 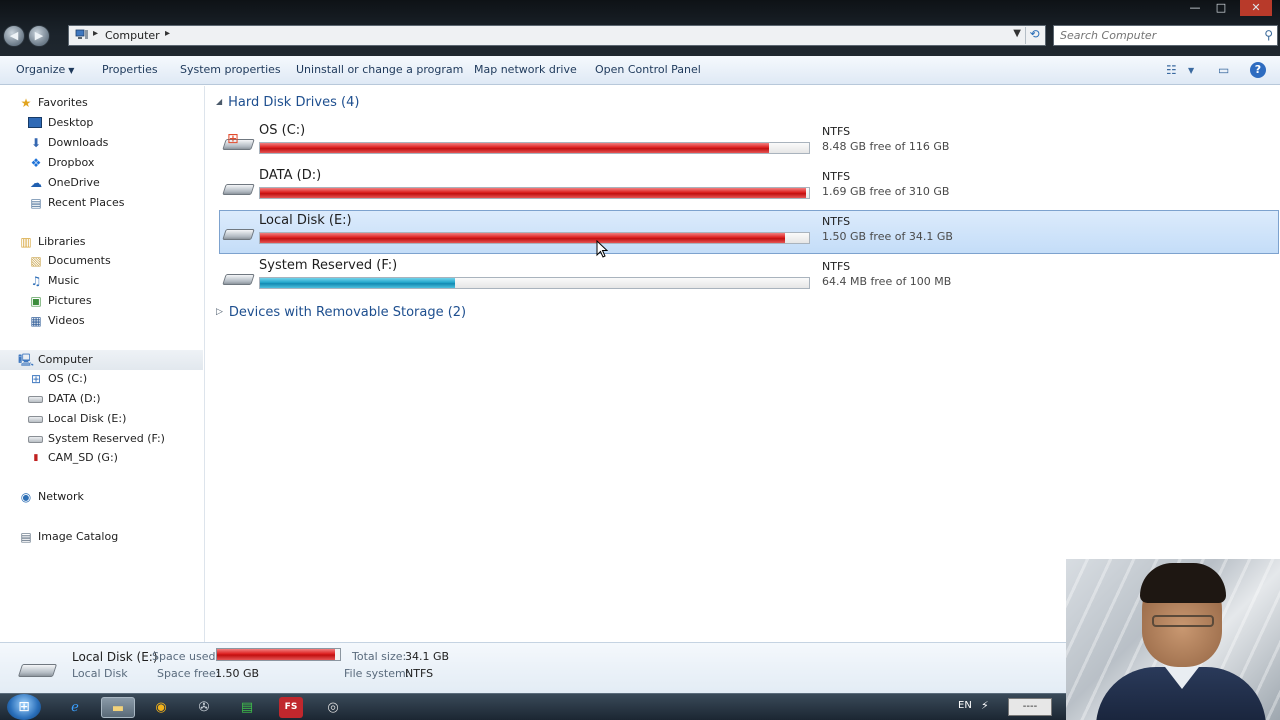 What do you see at coordinates (41, 69) in the screenshot?
I see `organize-label: Organize` at bounding box center [41, 69].